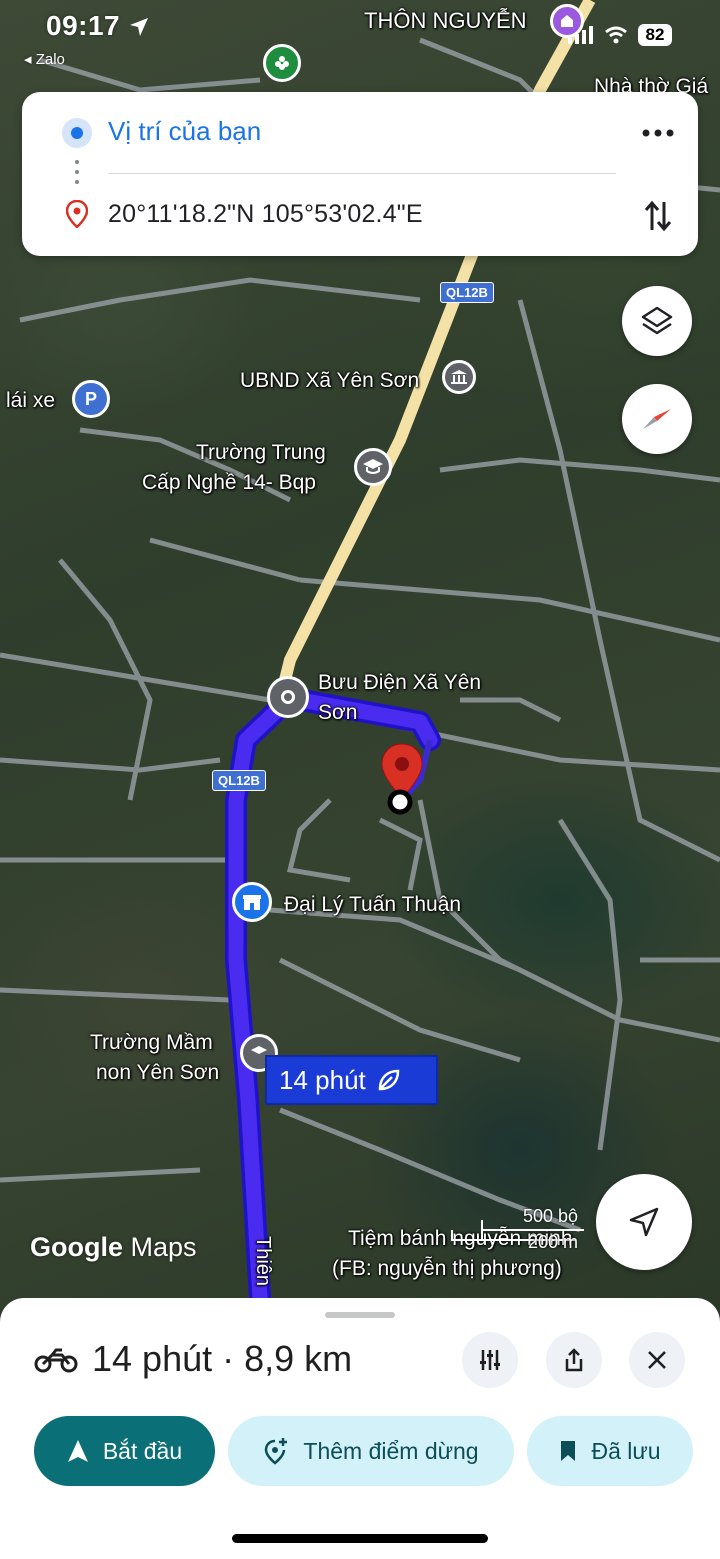 The width and height of the screenshot is (720, 1559). What do you see at coordinates (276, 1451) in the screenshot?
I see `add-stop-icon` at bounding box center [276, 1451].